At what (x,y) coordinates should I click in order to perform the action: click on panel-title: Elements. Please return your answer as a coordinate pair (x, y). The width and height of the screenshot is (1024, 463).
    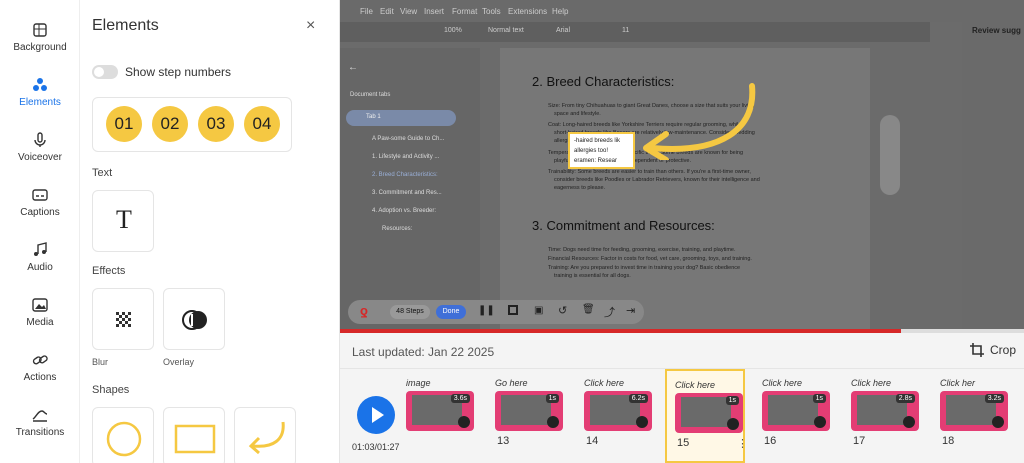
    Looking at the image, I should click on (125, 25).